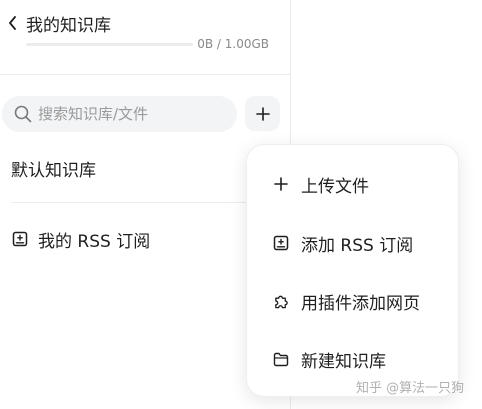 This screenshot has height=409, width=482. Describe the element at coordinates (343, 361) in the screenshot. I see `menu-item-label: 新建知识库` at that location.